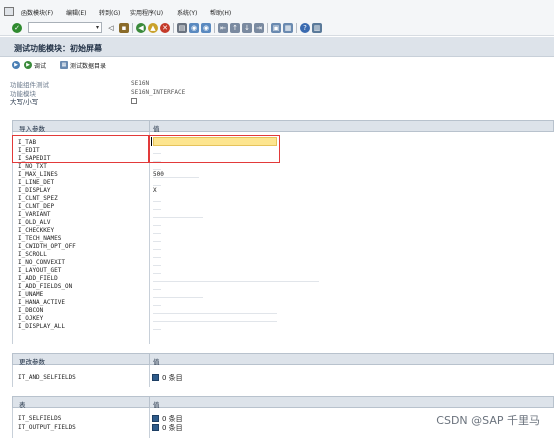 The width and height of the screenshot is (554, 438). I want to click on print-icon: ▤, so click(182, 28).